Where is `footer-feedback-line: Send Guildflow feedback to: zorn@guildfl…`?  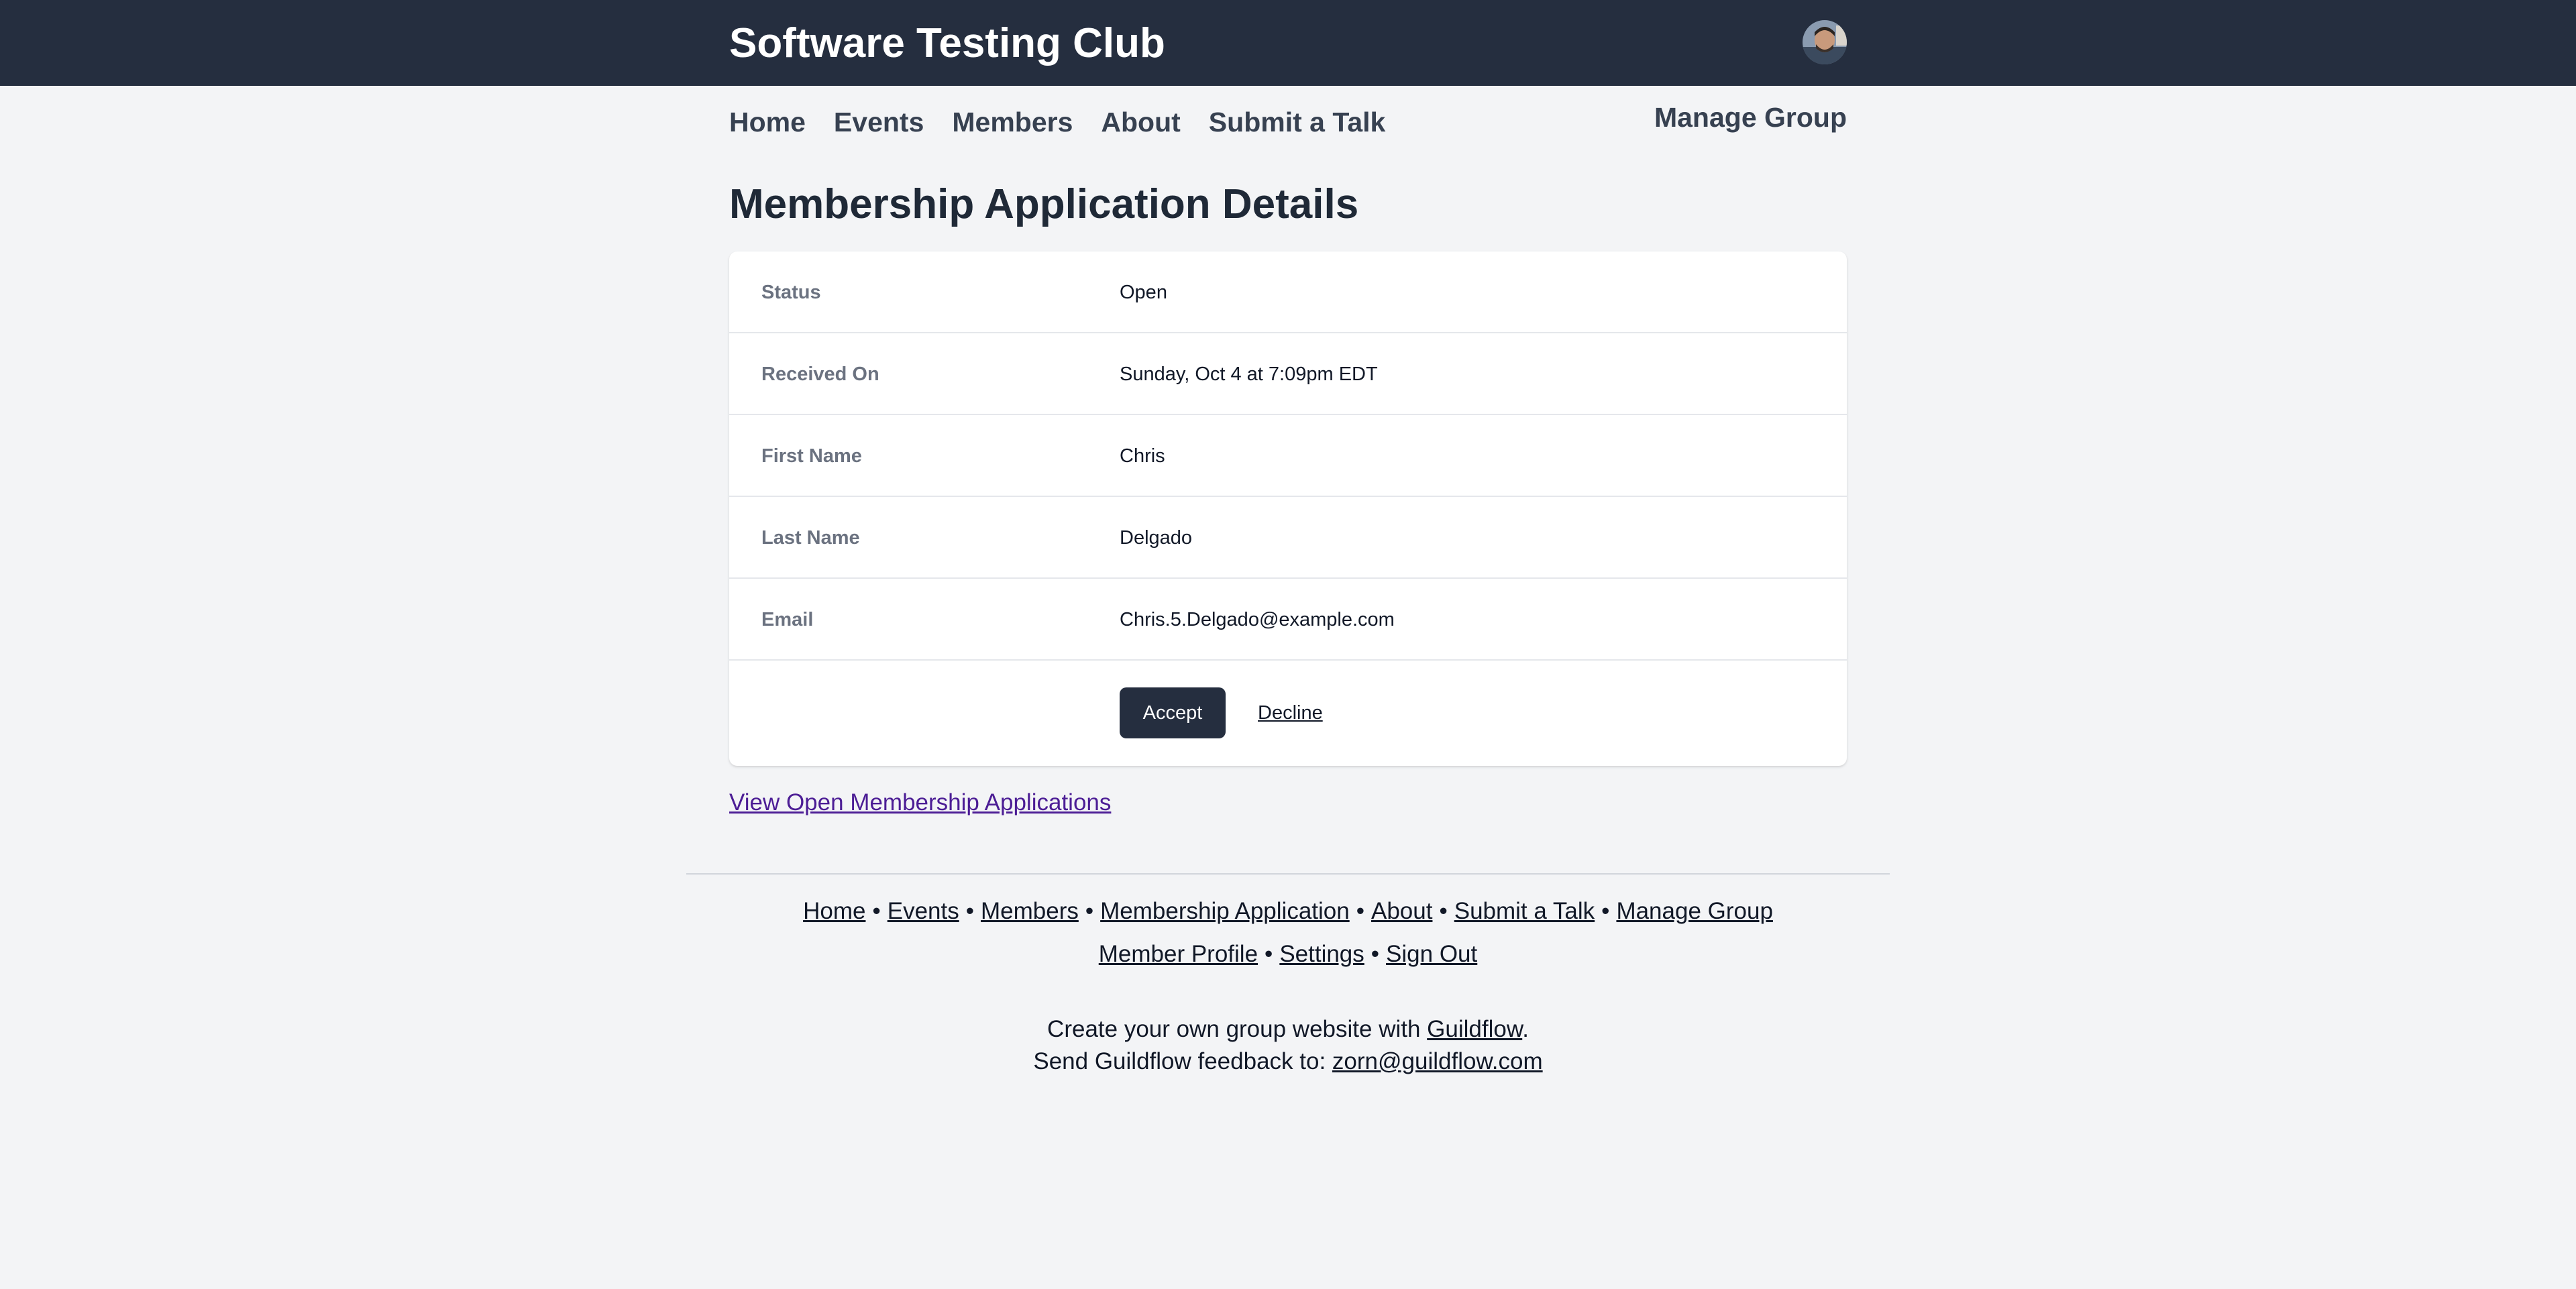 footer-feedback-line: Send Guildflow feedback to: zorn@guildfl… is located at coordinates (1288, 1061).